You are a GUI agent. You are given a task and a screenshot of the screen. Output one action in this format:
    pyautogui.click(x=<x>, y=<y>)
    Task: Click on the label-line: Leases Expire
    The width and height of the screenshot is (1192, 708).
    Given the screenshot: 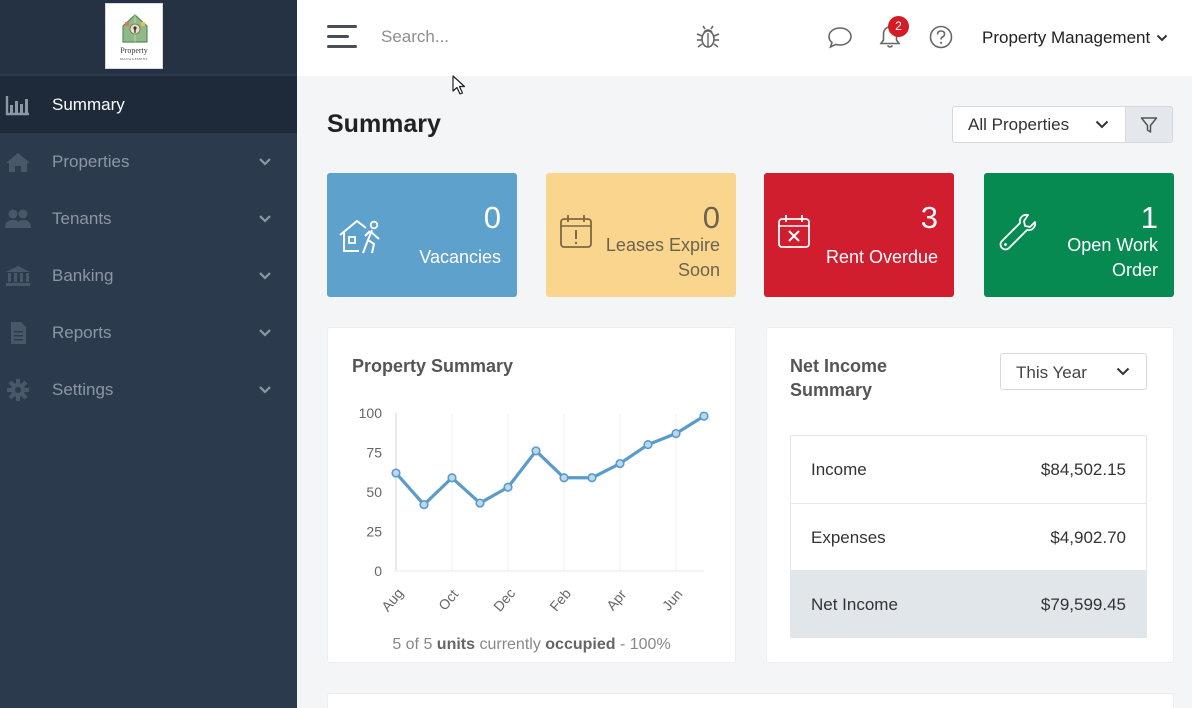 What is the action you would take?
    pyautogui.click(x=662, y=245)
    